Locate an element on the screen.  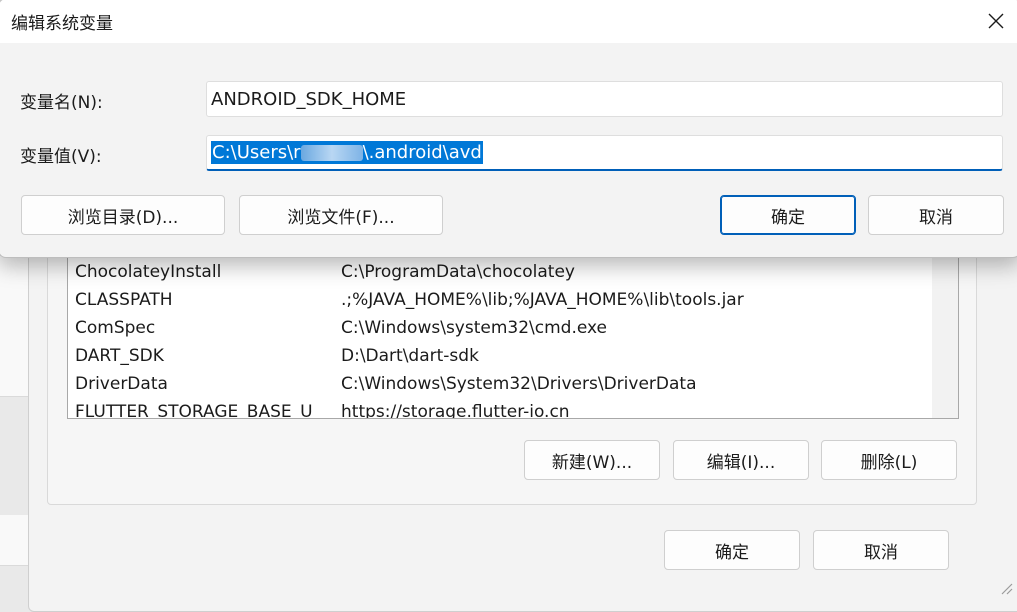
dialog-titlebar: 编辑系统变量 is located at coordinates (508, 21).